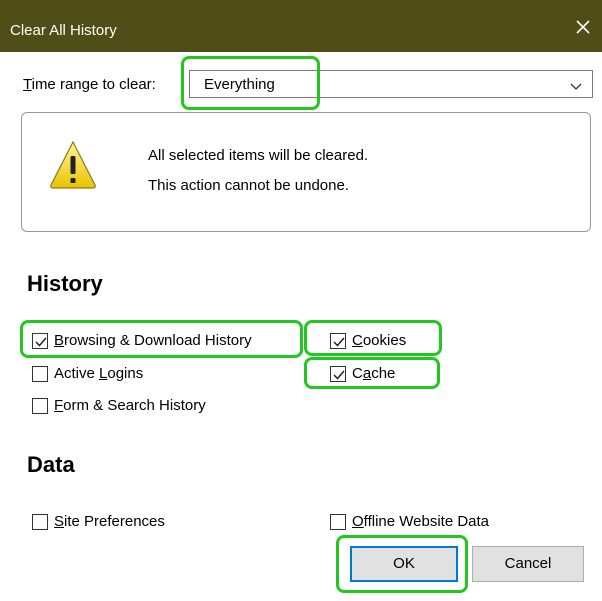 The width and height of the screenshot is (602, 601). I want to click on checkbox-label: Cookies, so click(379, 340).